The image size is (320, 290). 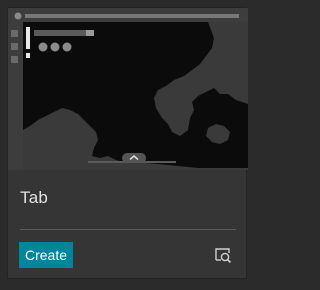 I want to click on expand-handle, so click(x=134, y=158).